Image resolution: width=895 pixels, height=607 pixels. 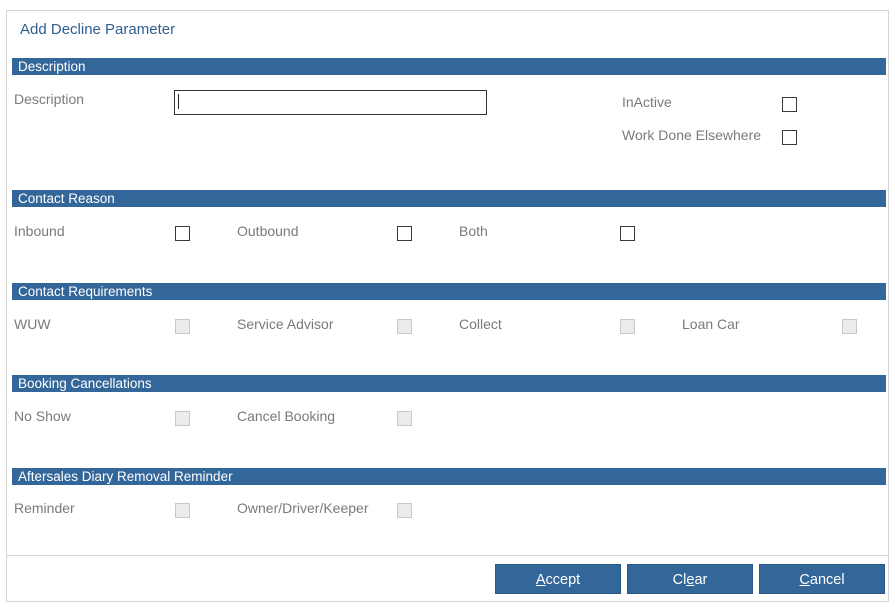 What do you see at coordinates (44, 508) in the screenshot?
I see `reminder-label: Reminder` at bounding box center [44, 508].